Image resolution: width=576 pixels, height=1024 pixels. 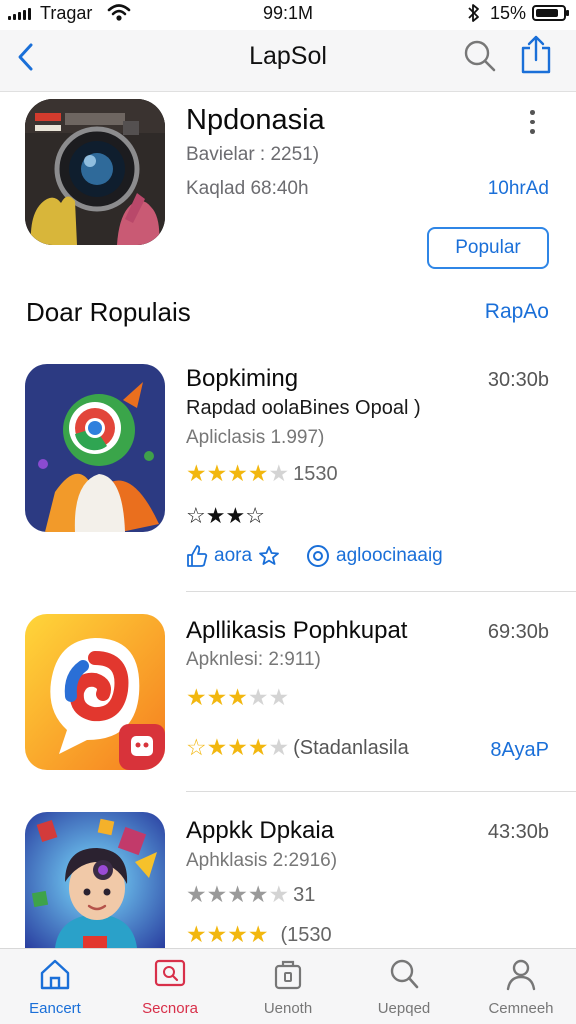 What do you see at coordinates (518, 380) in the screenshot?
I see `app-size: 30:30b` at bounding box center [518, 380].